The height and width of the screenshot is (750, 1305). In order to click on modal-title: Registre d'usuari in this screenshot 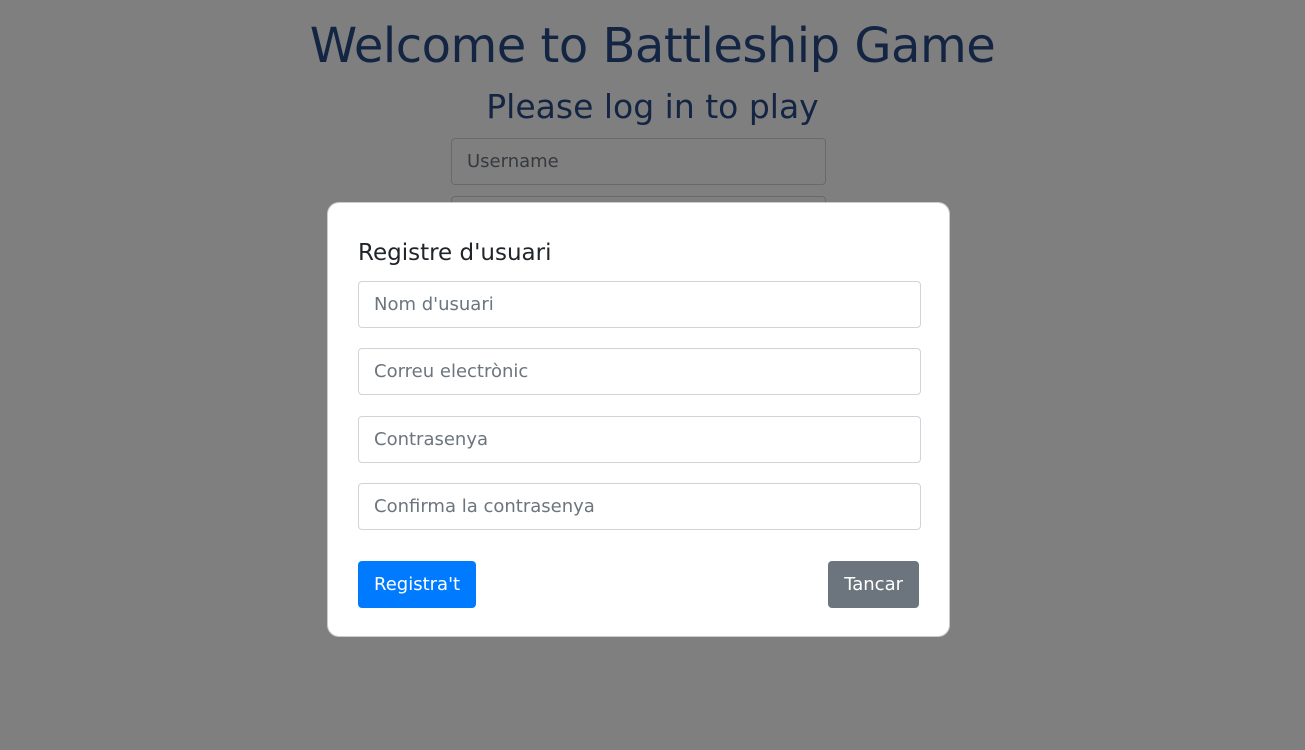, I will do `click(455, 253)`.